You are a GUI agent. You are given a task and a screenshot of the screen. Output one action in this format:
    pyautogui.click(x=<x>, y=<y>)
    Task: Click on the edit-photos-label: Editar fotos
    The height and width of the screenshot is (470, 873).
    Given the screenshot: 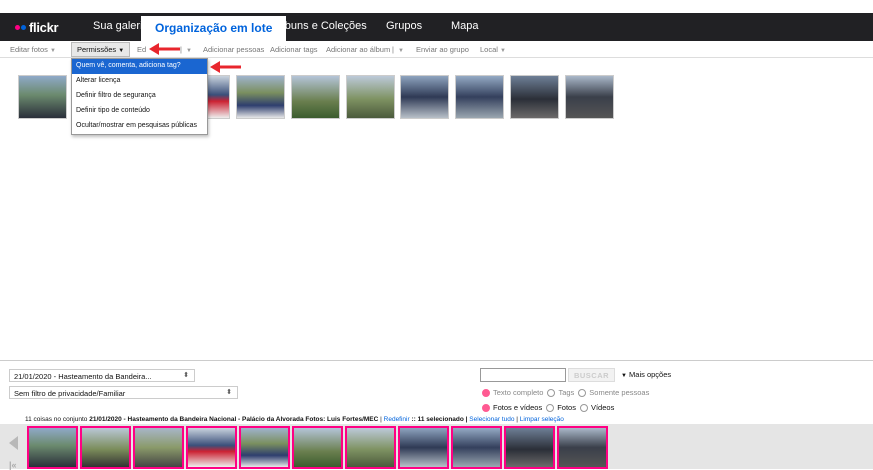 What is the action you would take?
    pyautogui.click(x=29, y=49)
    